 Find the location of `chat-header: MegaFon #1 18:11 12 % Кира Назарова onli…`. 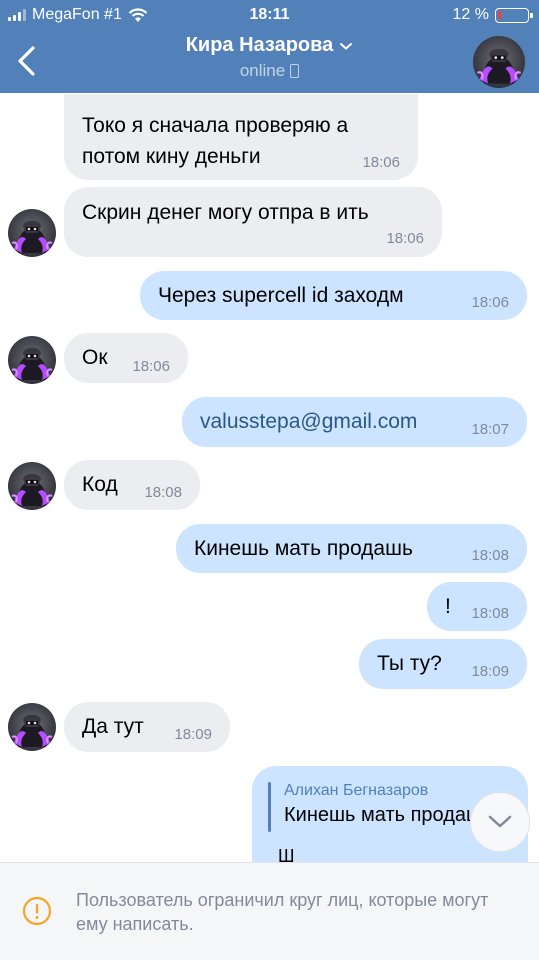

chat-header: MegaFon #1 18:11 12 % Кира Назарова onli… is located at coordinates (269, 46).